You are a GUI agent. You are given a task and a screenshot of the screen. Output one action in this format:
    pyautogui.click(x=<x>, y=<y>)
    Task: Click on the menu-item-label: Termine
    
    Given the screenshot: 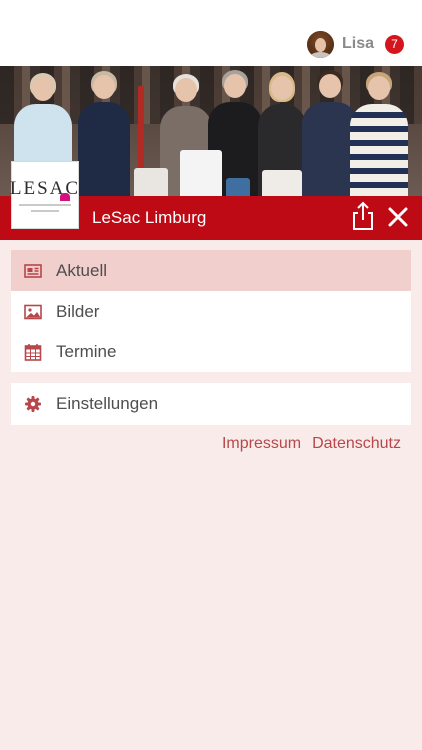 What is the action you would take?
    pyautogui.click(x=86, y=351)
    